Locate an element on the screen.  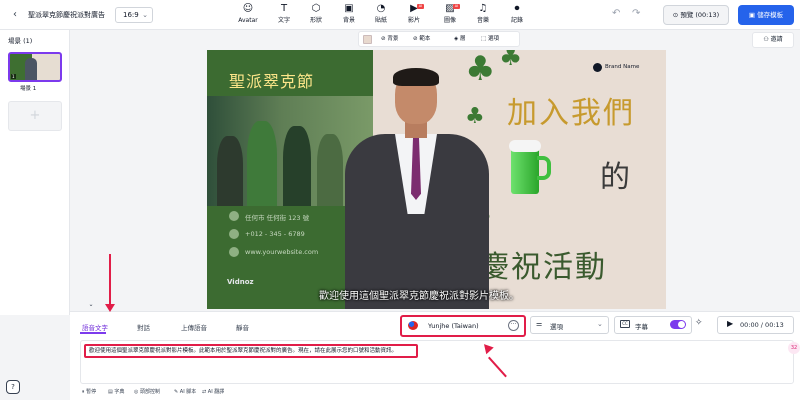
undo-icon: ↶ is located at coordinates (616, 13).